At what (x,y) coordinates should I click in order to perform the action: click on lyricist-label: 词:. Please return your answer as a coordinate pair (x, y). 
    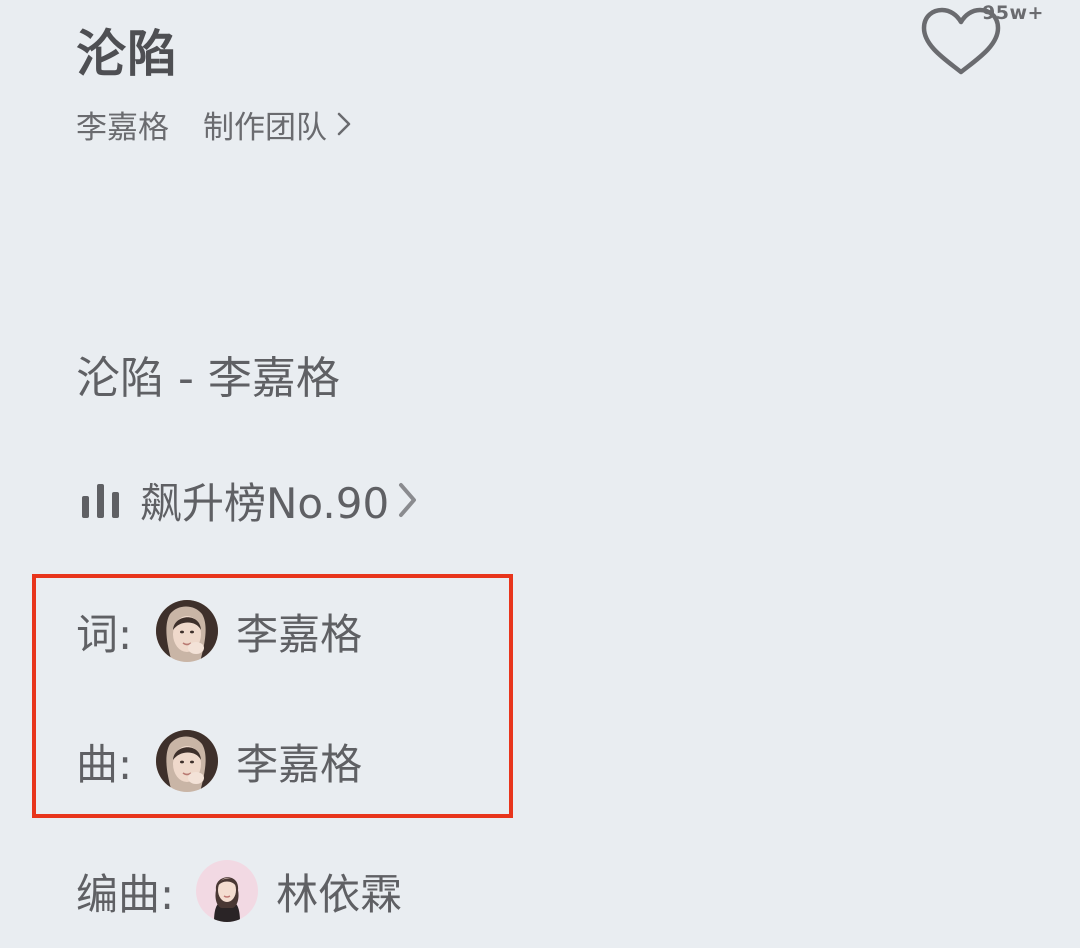
    Looking at the image, I should click on (104, 634).